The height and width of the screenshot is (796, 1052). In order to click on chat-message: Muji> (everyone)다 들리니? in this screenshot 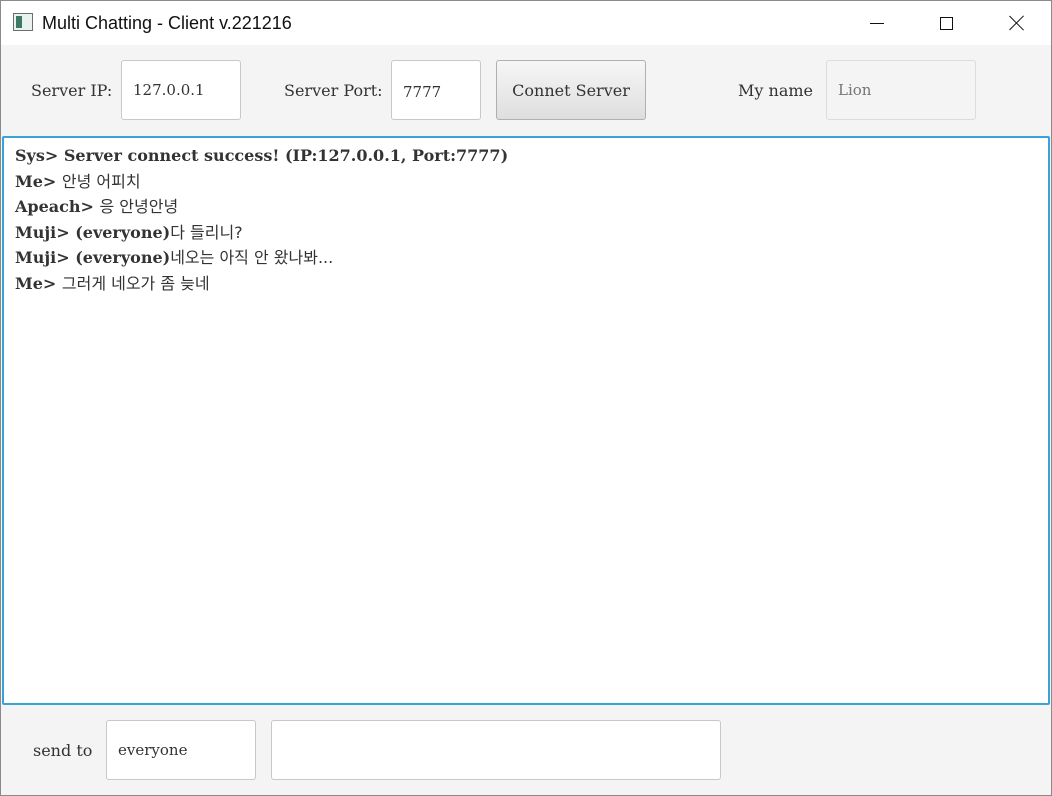, I will do `click(526, 233)`.